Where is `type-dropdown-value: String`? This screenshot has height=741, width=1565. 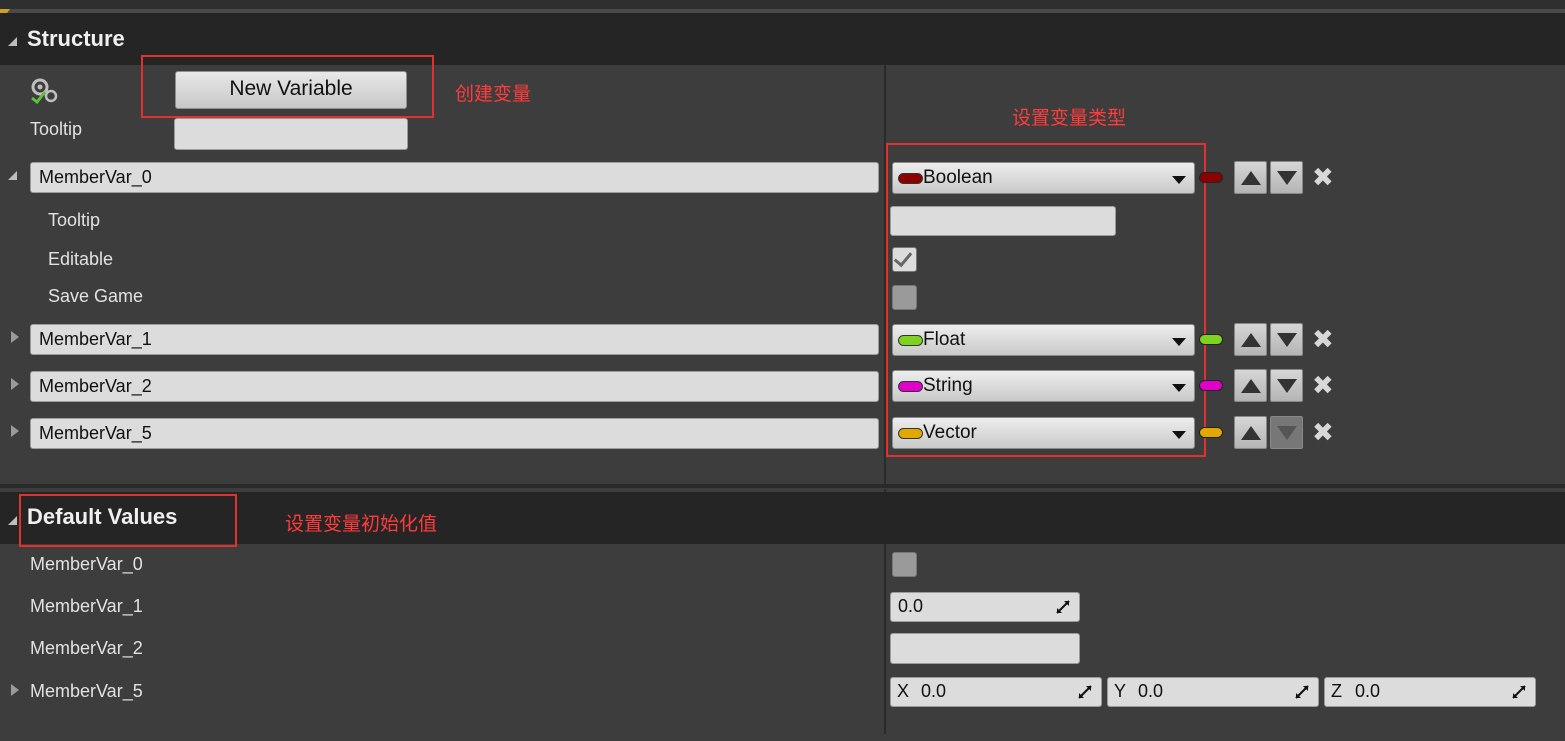
type-dropdown-value: String is located at coordinates (948, 385).